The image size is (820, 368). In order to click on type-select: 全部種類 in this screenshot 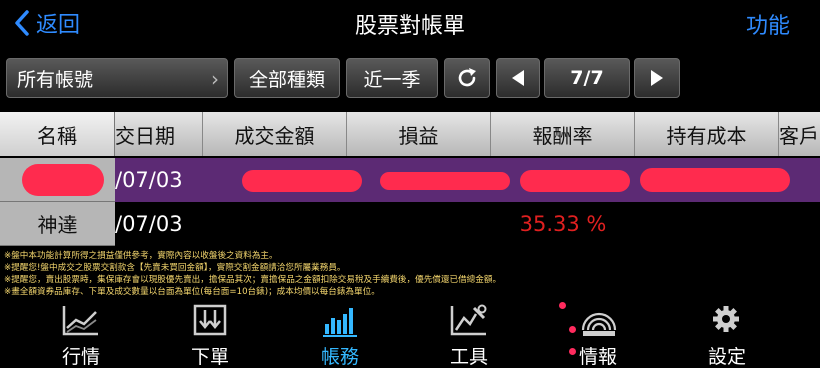, I will do `click(287, 78)`.